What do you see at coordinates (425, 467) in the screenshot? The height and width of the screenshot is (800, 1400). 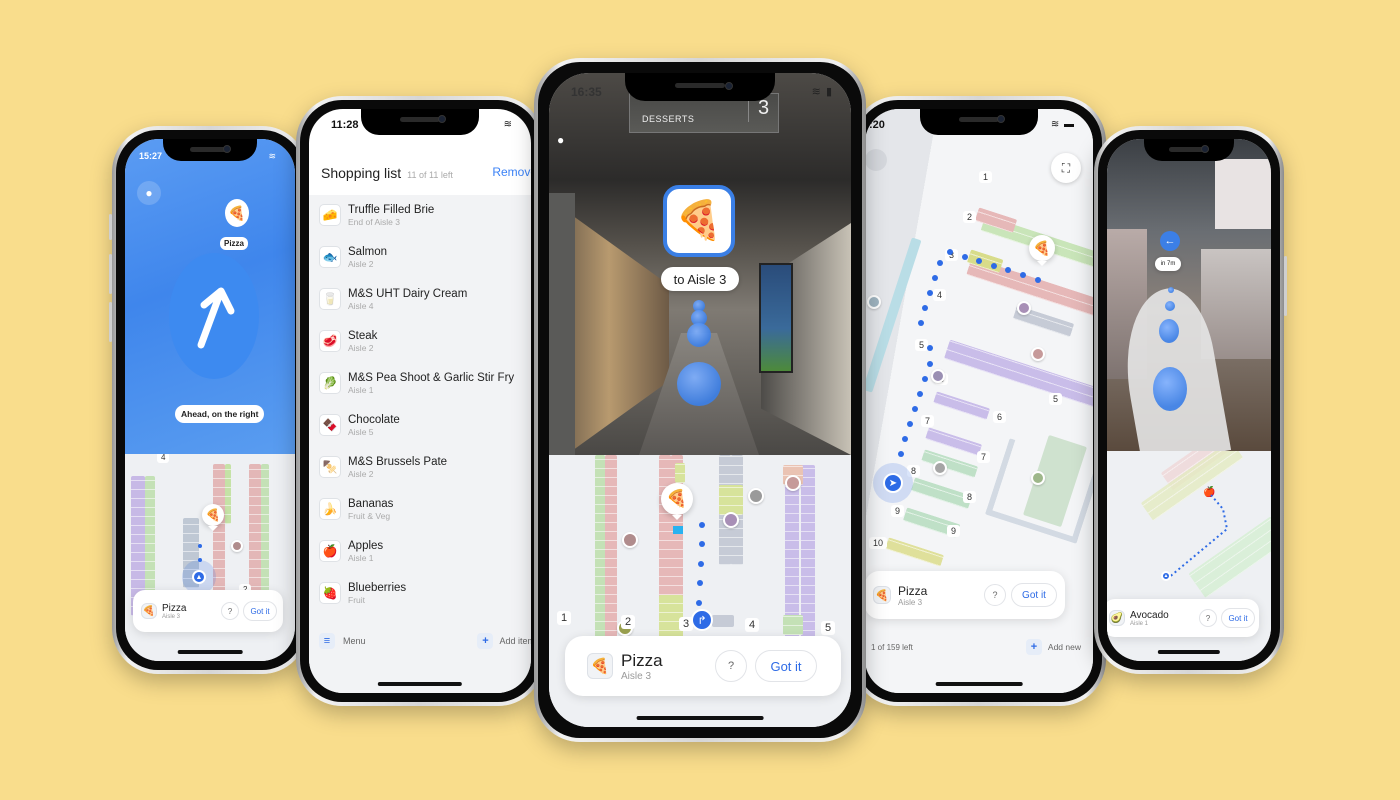 I see `list-item: 🍢 M&S Brussels Pate Aisle 2` at bounding box center [425, 467].